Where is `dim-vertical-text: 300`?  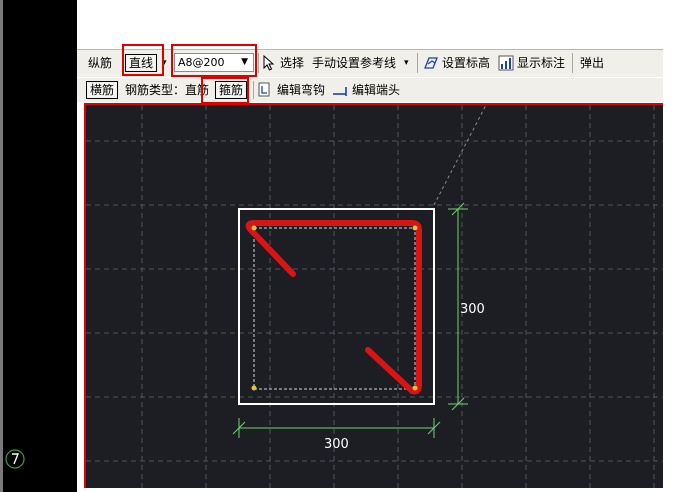 dim-vertical-text: 300 is located at coordinates (472, 309).